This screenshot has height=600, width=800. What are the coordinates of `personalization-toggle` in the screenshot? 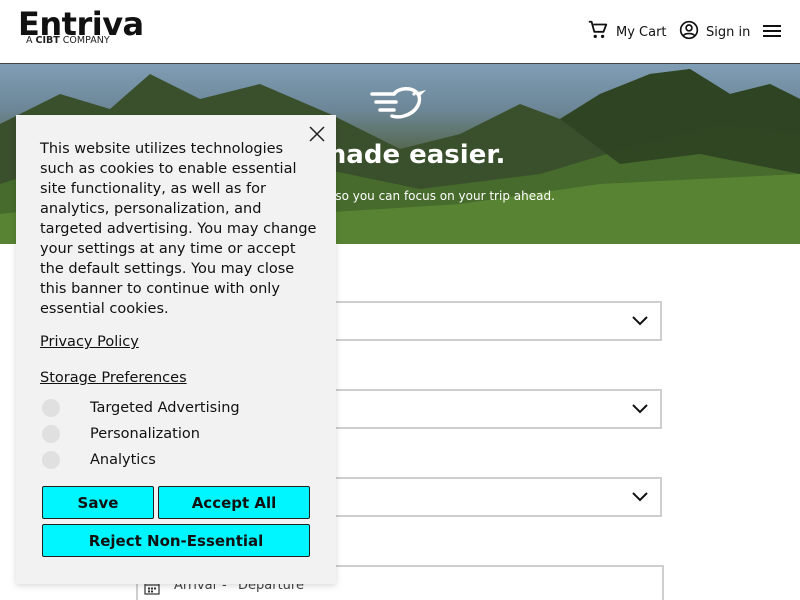 It's located at (59, 434).